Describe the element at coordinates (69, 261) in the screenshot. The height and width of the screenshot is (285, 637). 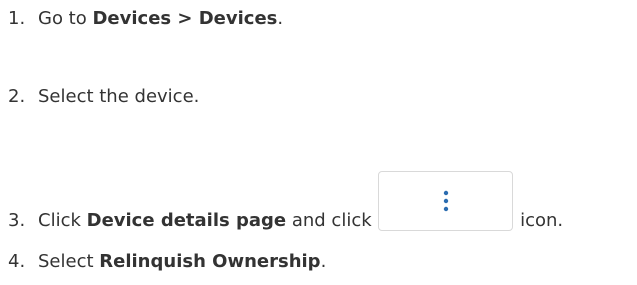
I see `step-text: Select` at that location.